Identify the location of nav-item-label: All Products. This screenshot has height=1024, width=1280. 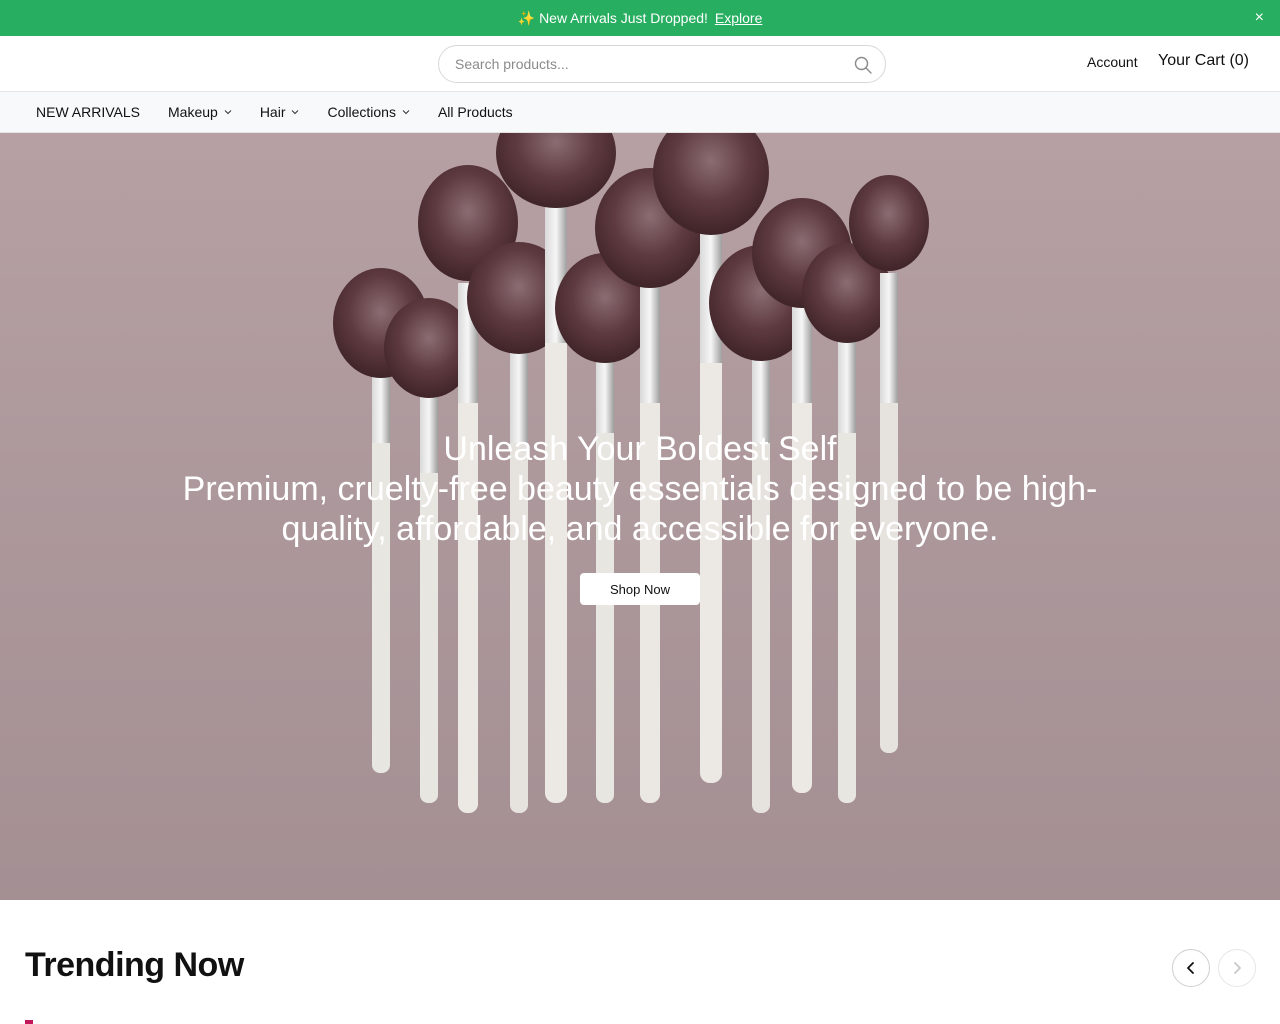
(475, 112).